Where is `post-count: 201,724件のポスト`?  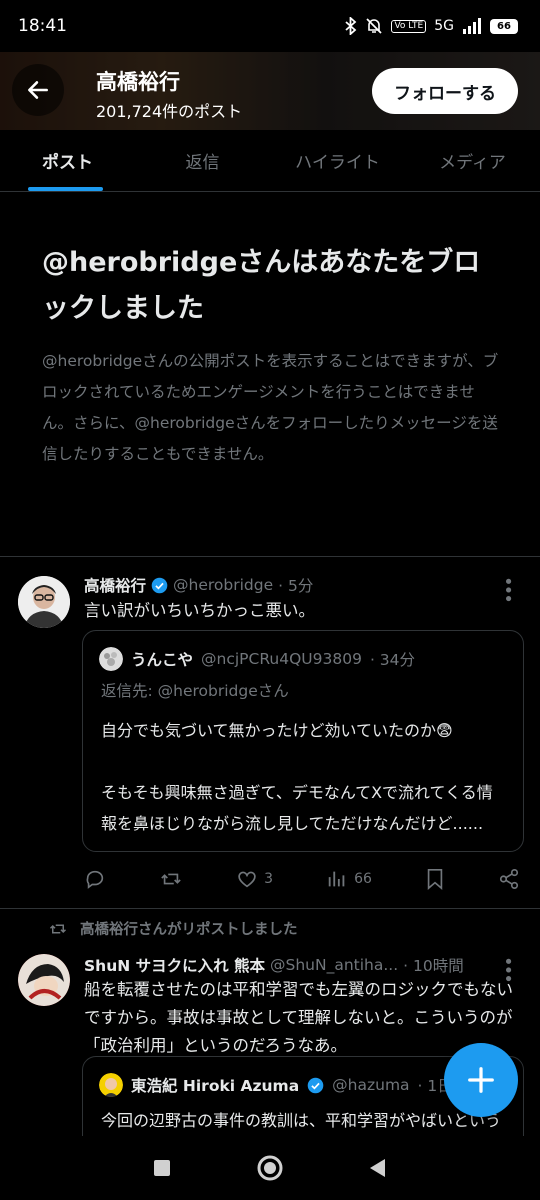
post-count: 201,724件のポスト is located at coordinates (169, 111).